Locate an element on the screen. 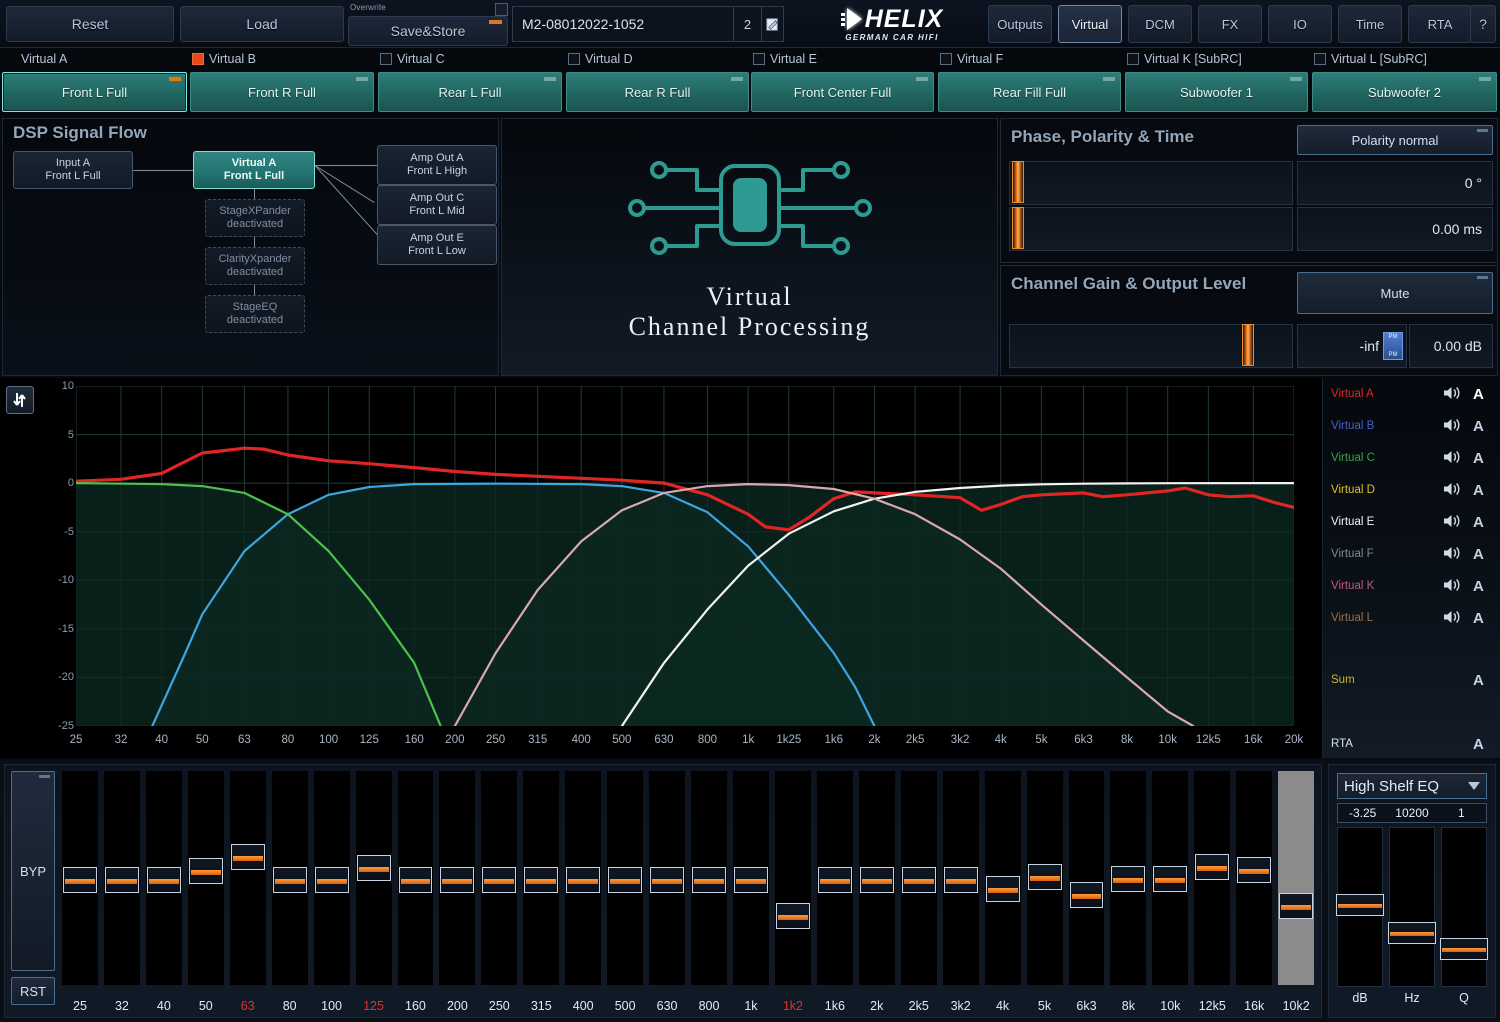  shelf-hz-value: 10200 is located at coordinates (1411, 813).